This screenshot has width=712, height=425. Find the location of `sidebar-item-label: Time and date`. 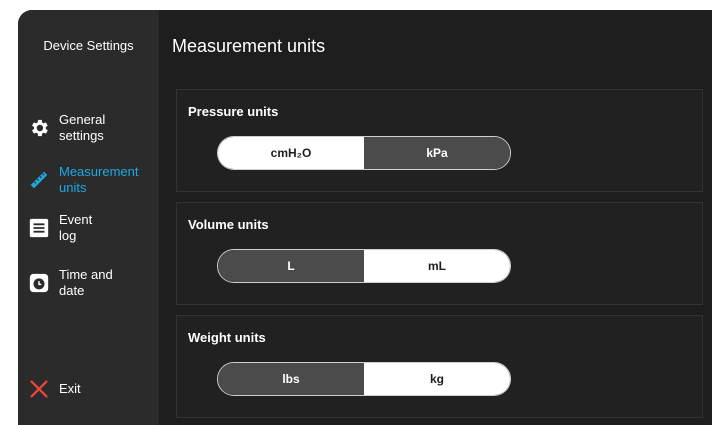

sidebar-item-label: Time and date is located at coordinates (86, 282).